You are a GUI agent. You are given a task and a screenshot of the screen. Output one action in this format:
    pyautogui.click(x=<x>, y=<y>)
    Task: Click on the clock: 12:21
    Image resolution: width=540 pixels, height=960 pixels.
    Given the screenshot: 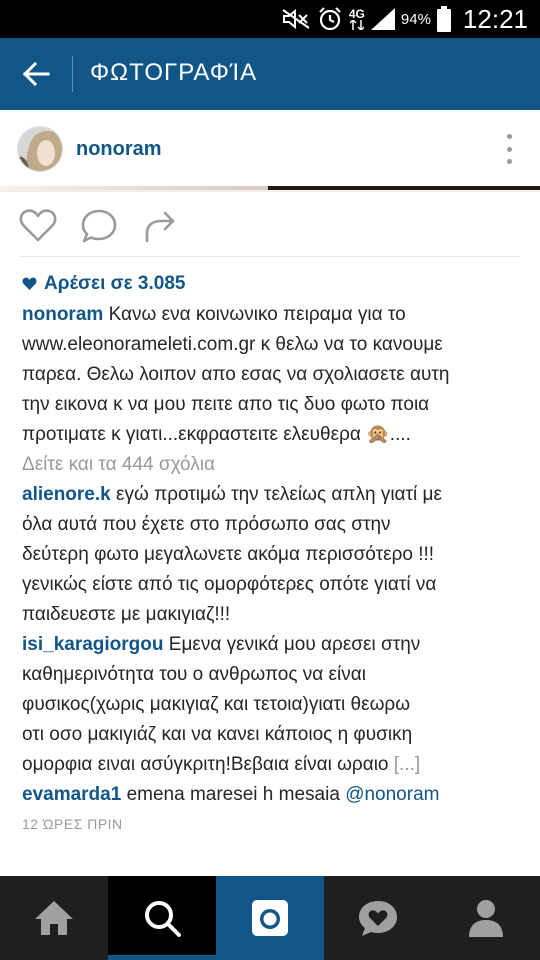 What is the action you would take?
    pyautogui.click(x=495, y=18)
    